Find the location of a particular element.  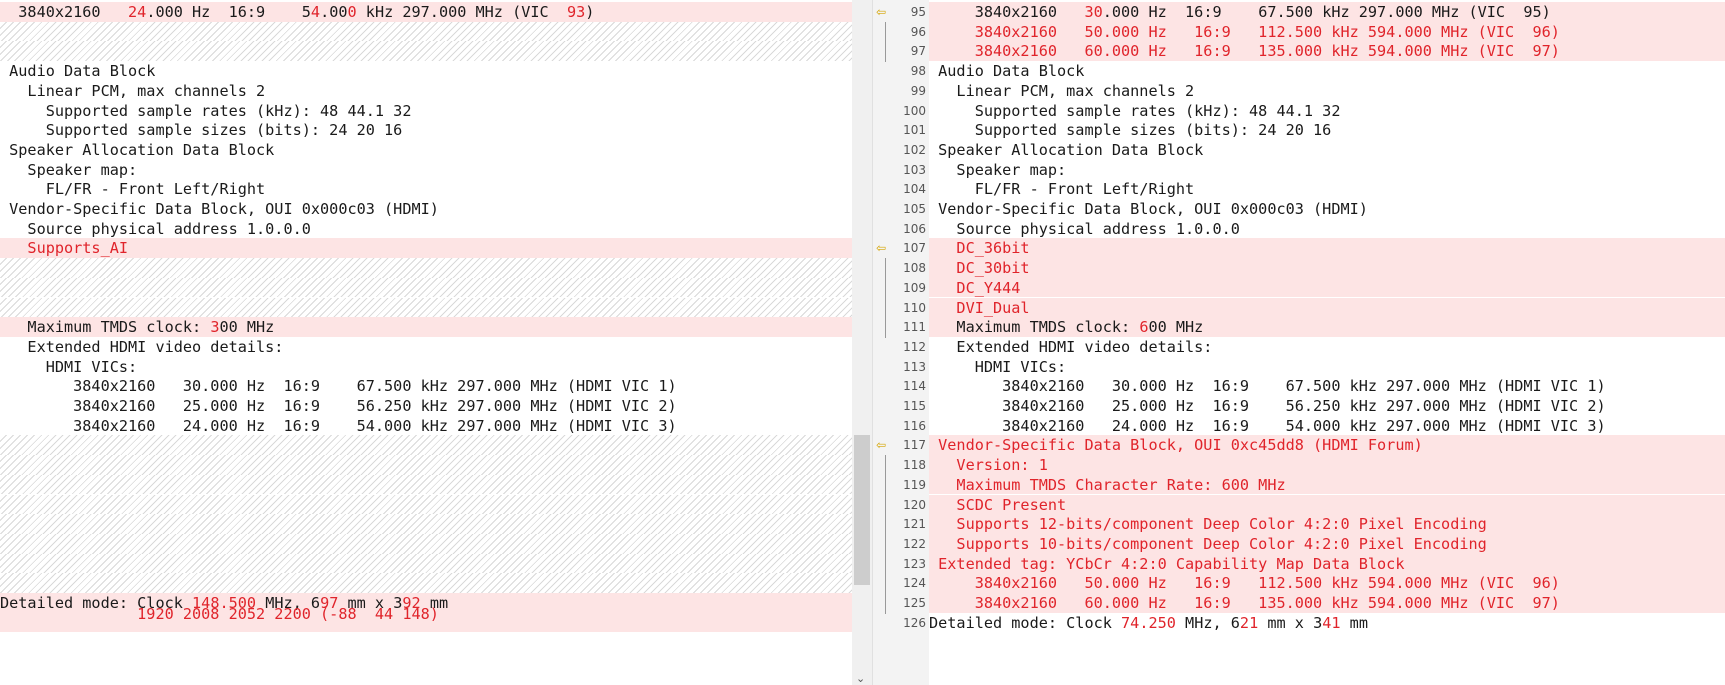

left-diff-line: Maximum TMDS clock: 300 MHz is located at coordinates (426, 327).